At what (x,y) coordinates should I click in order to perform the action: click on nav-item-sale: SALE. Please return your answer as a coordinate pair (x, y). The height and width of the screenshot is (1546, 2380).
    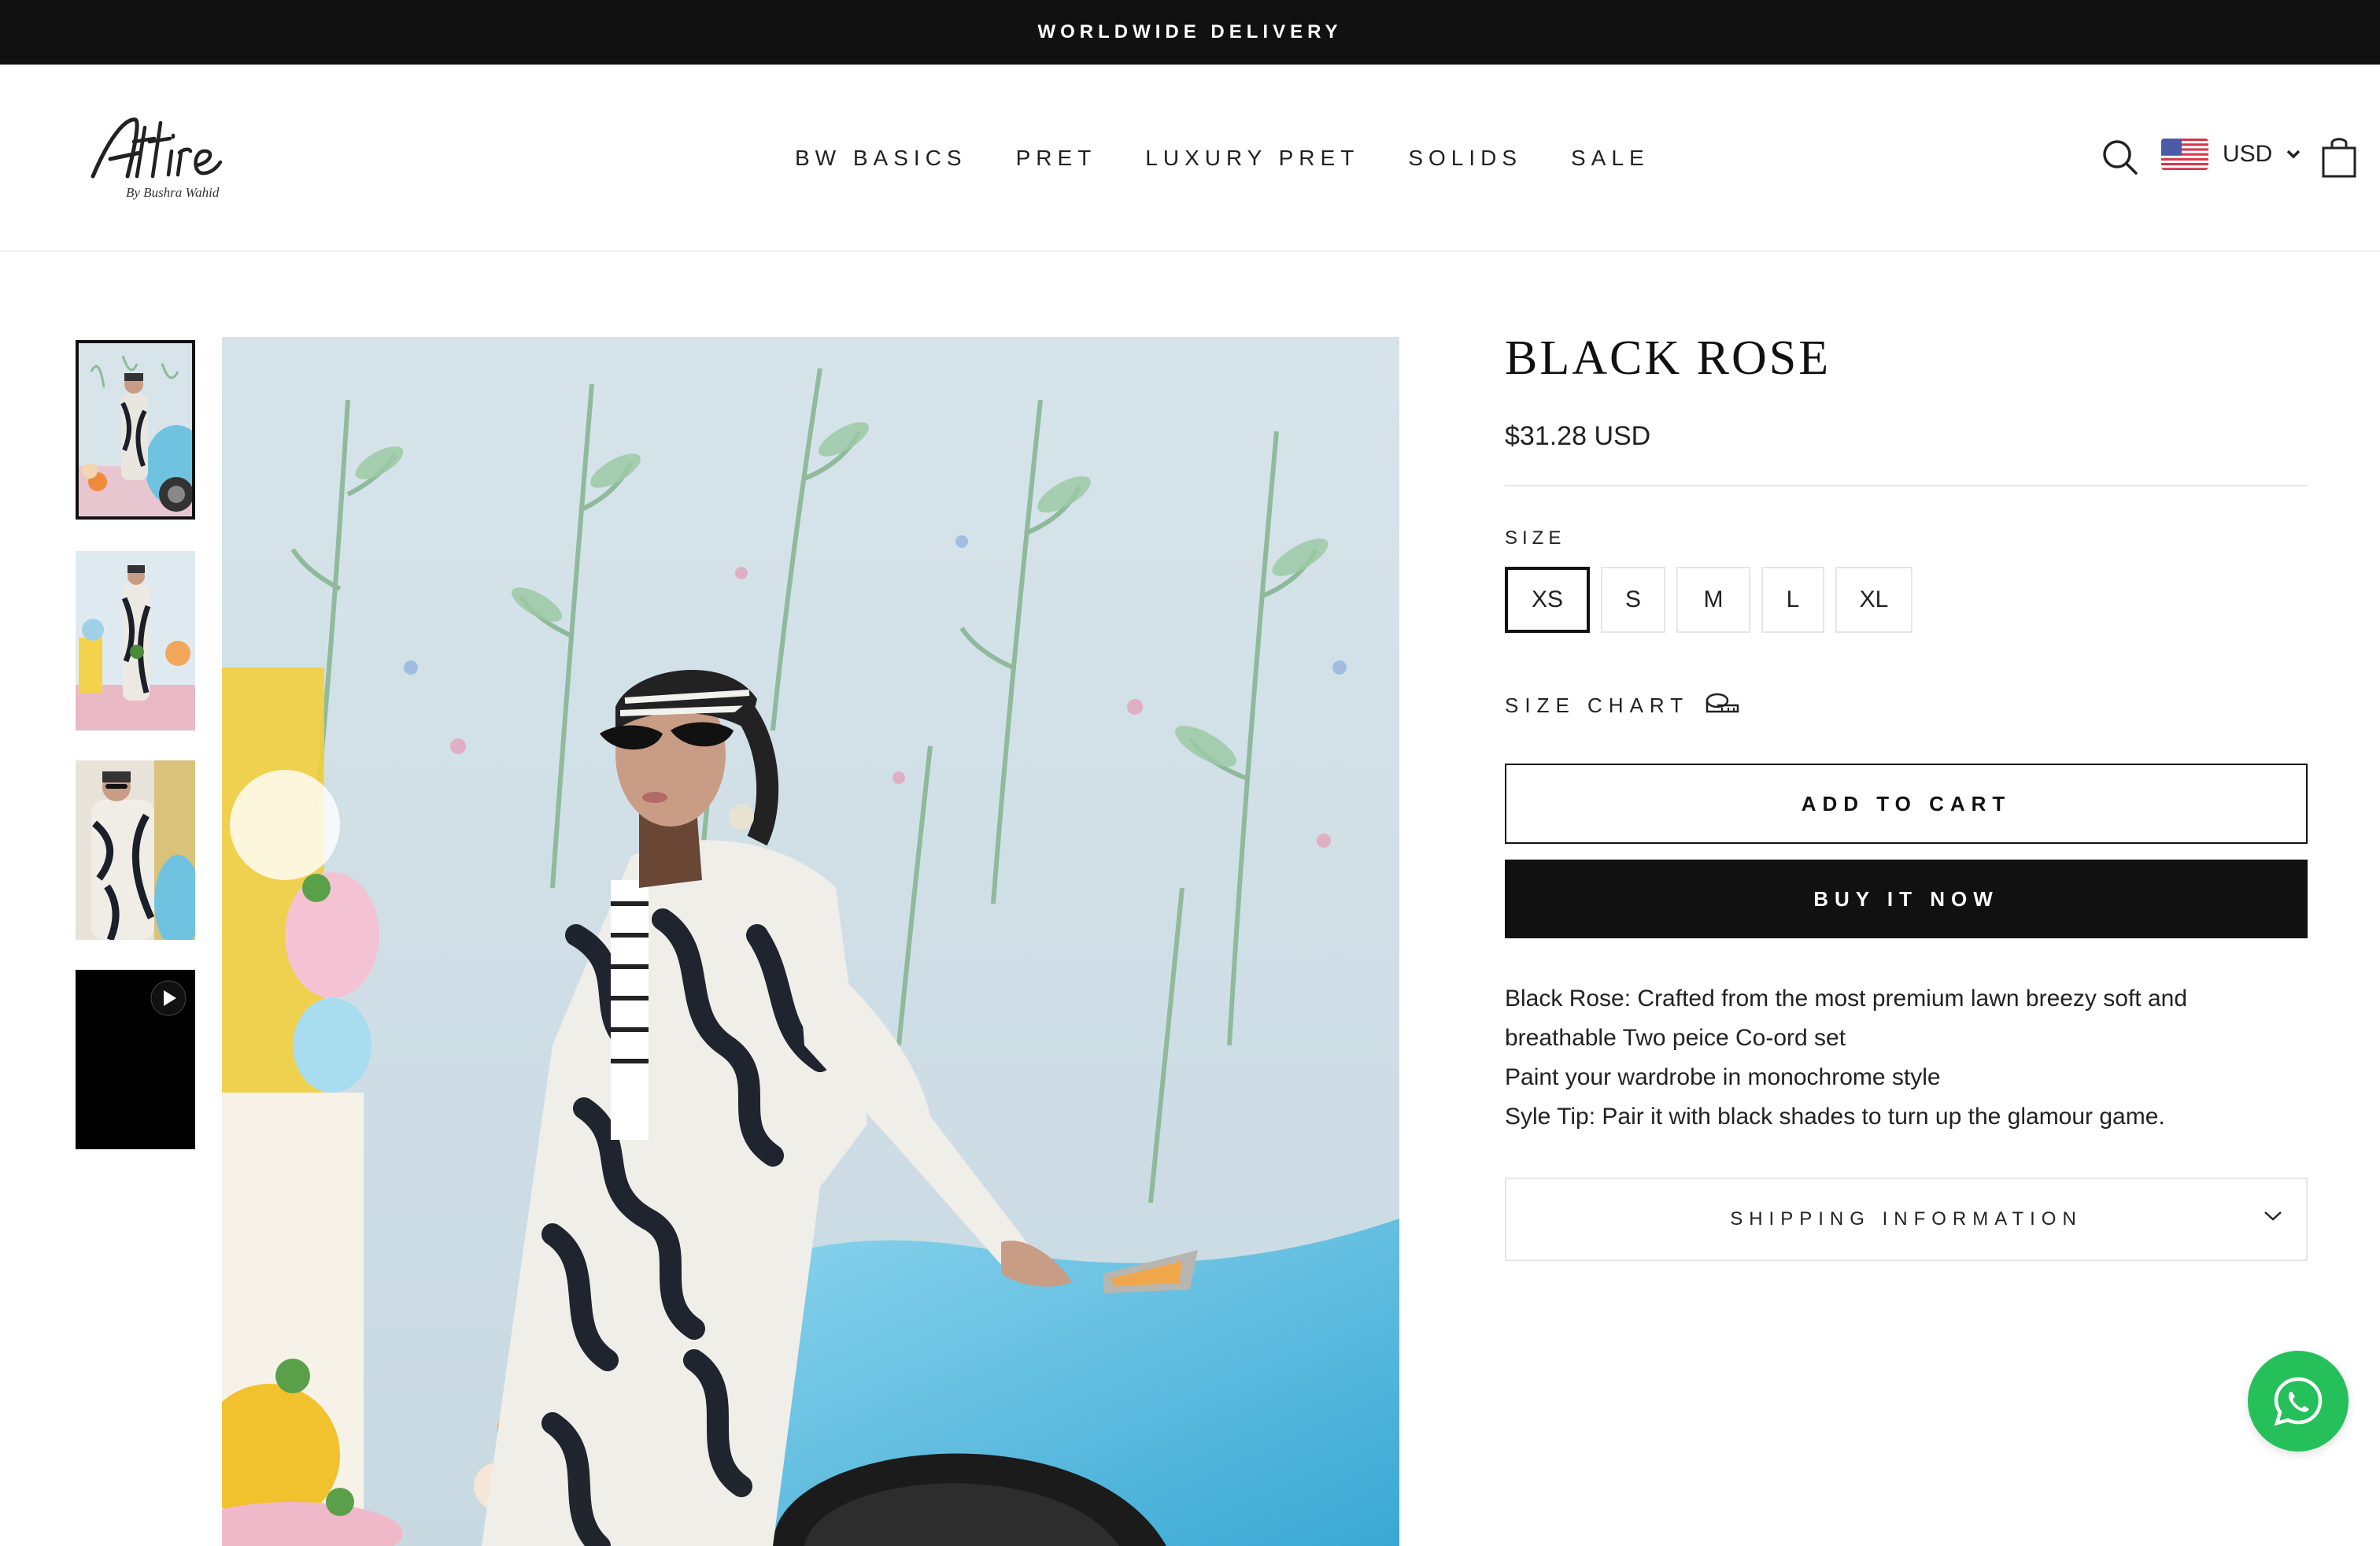
    Looking at the image, I should click on (1610, 158).